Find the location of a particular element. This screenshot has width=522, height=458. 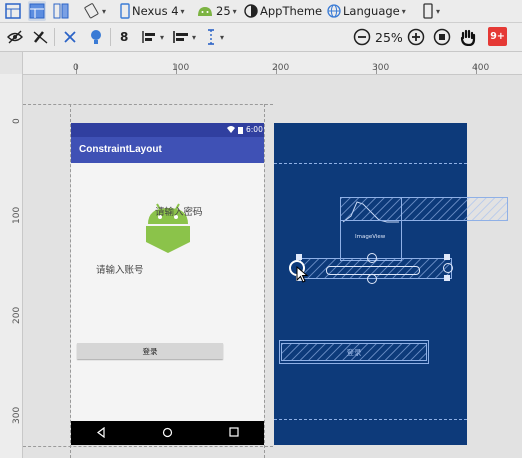

blueprint-login-button: 登录 is located at coordinates (354, 352).